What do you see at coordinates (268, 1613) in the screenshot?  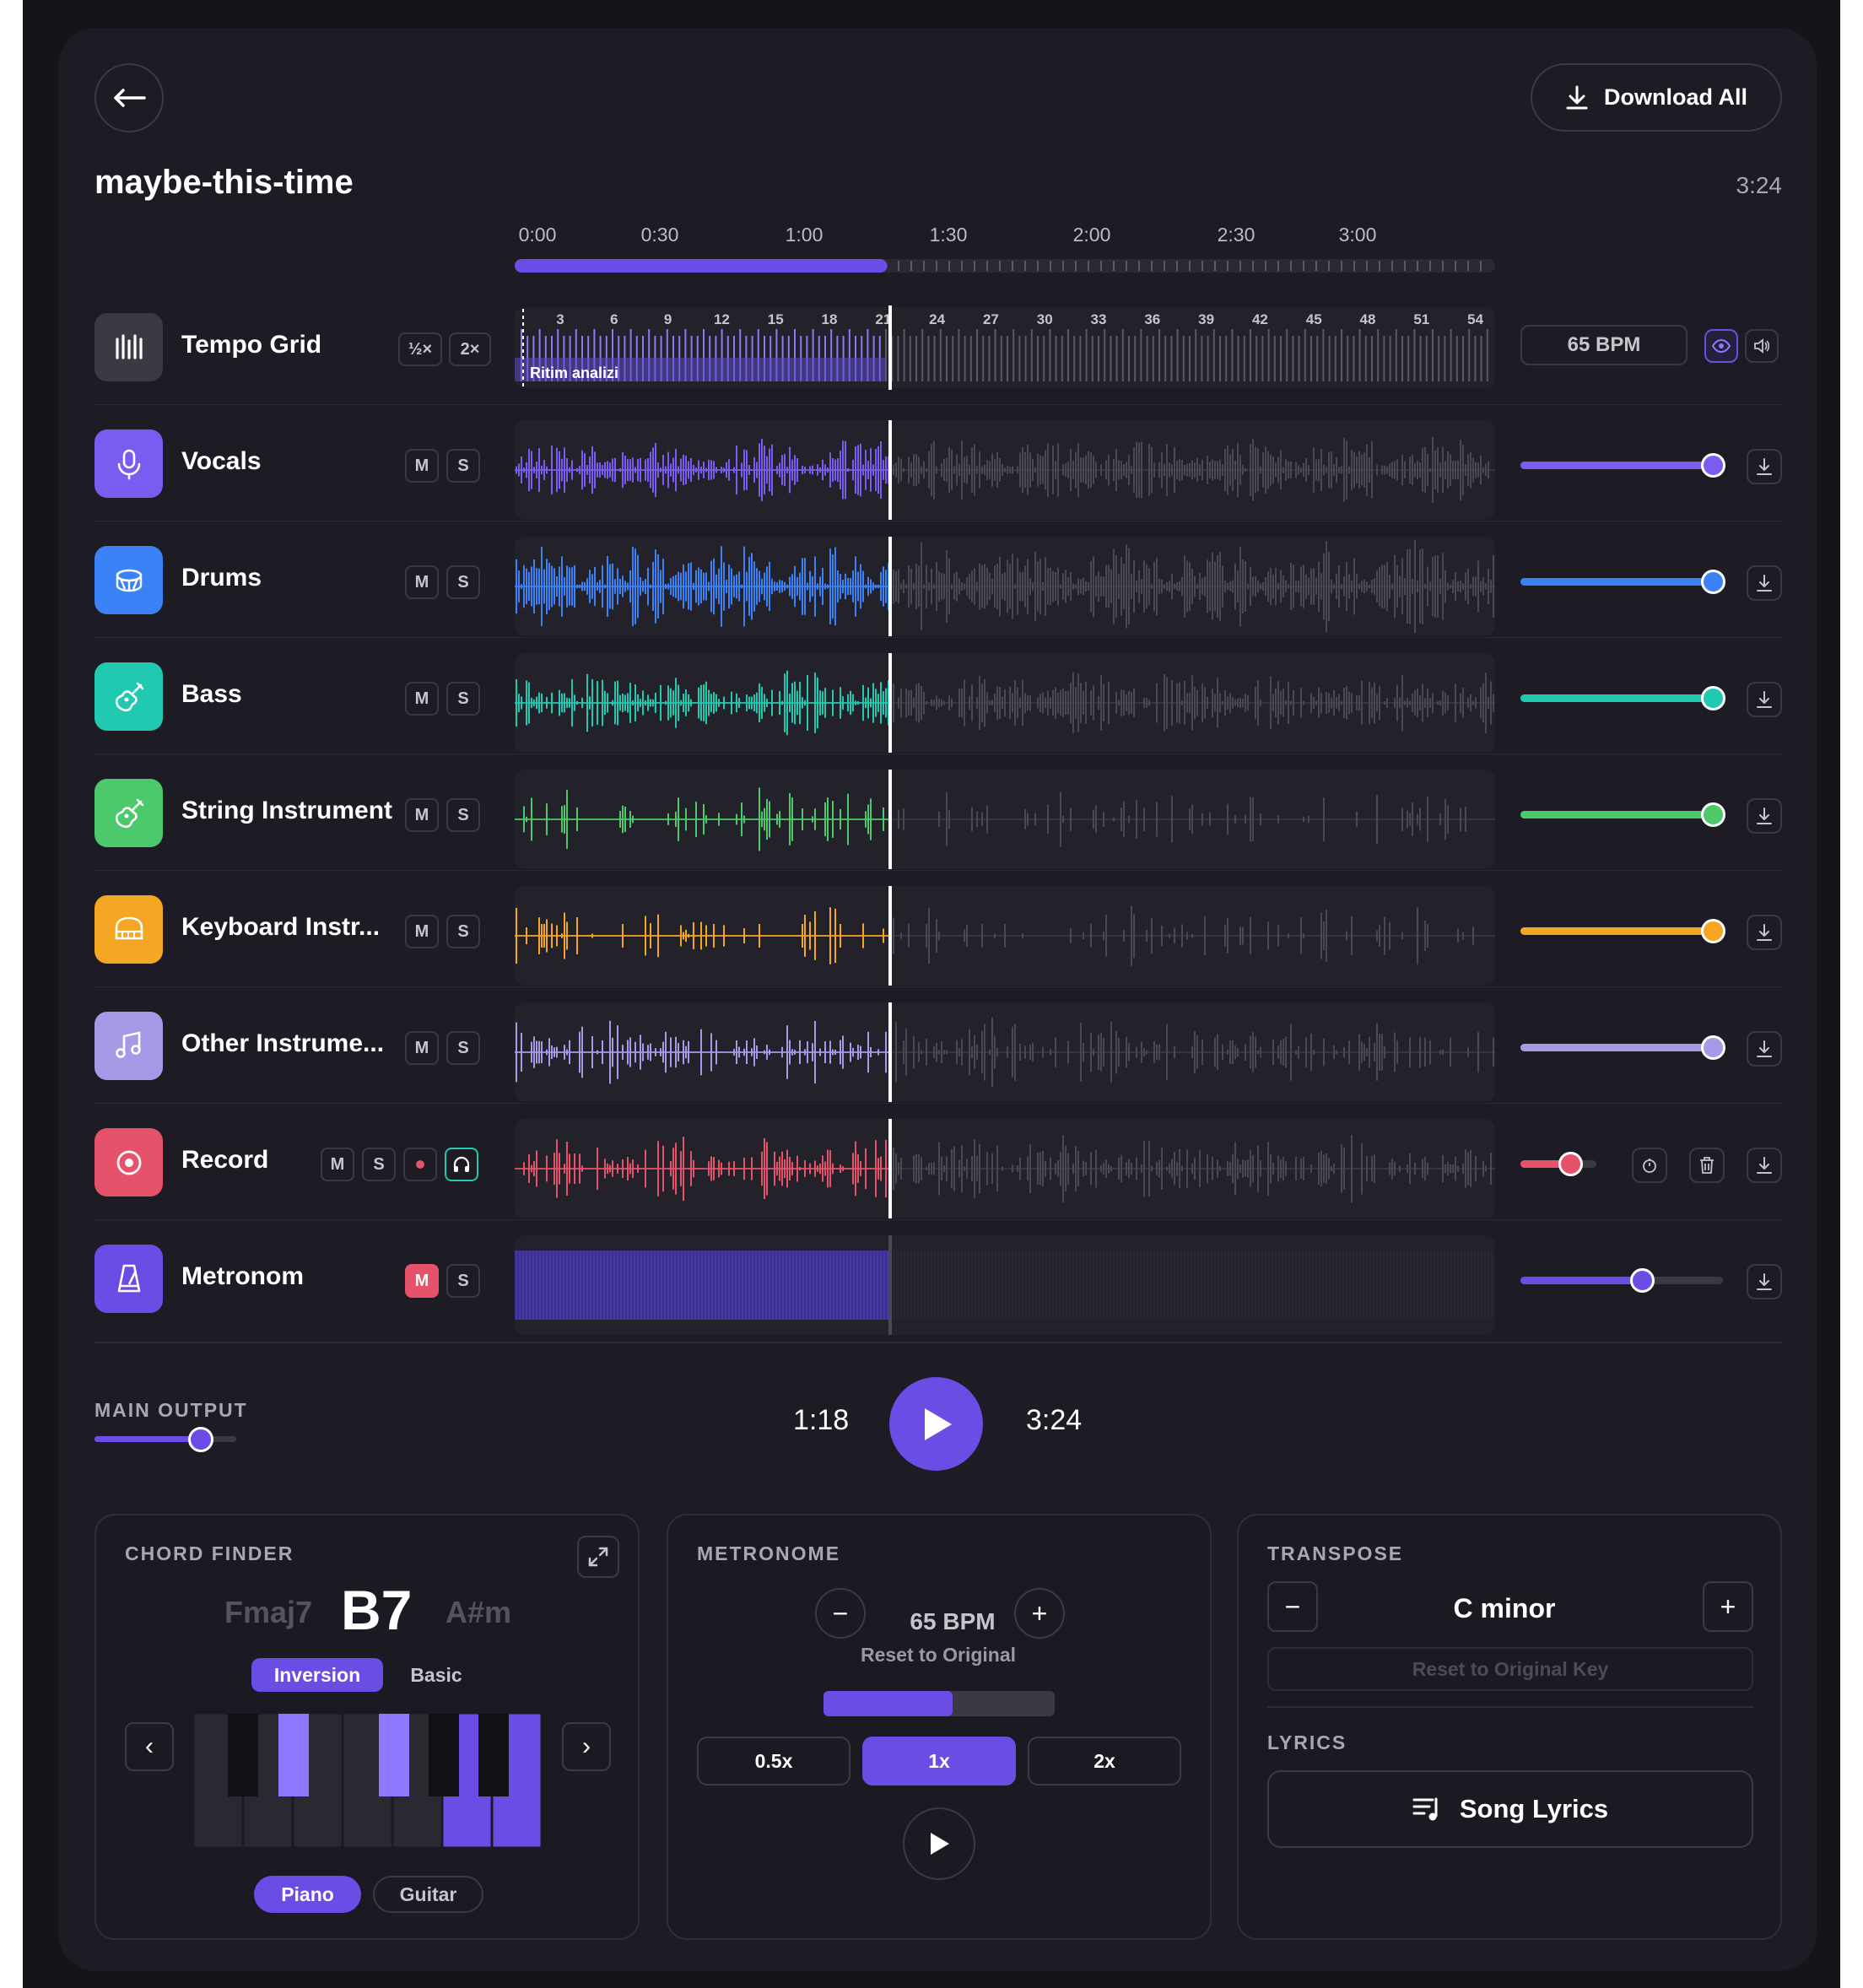 I see `prev-chord: Fmaj7` at bounding box center [268, 1613].